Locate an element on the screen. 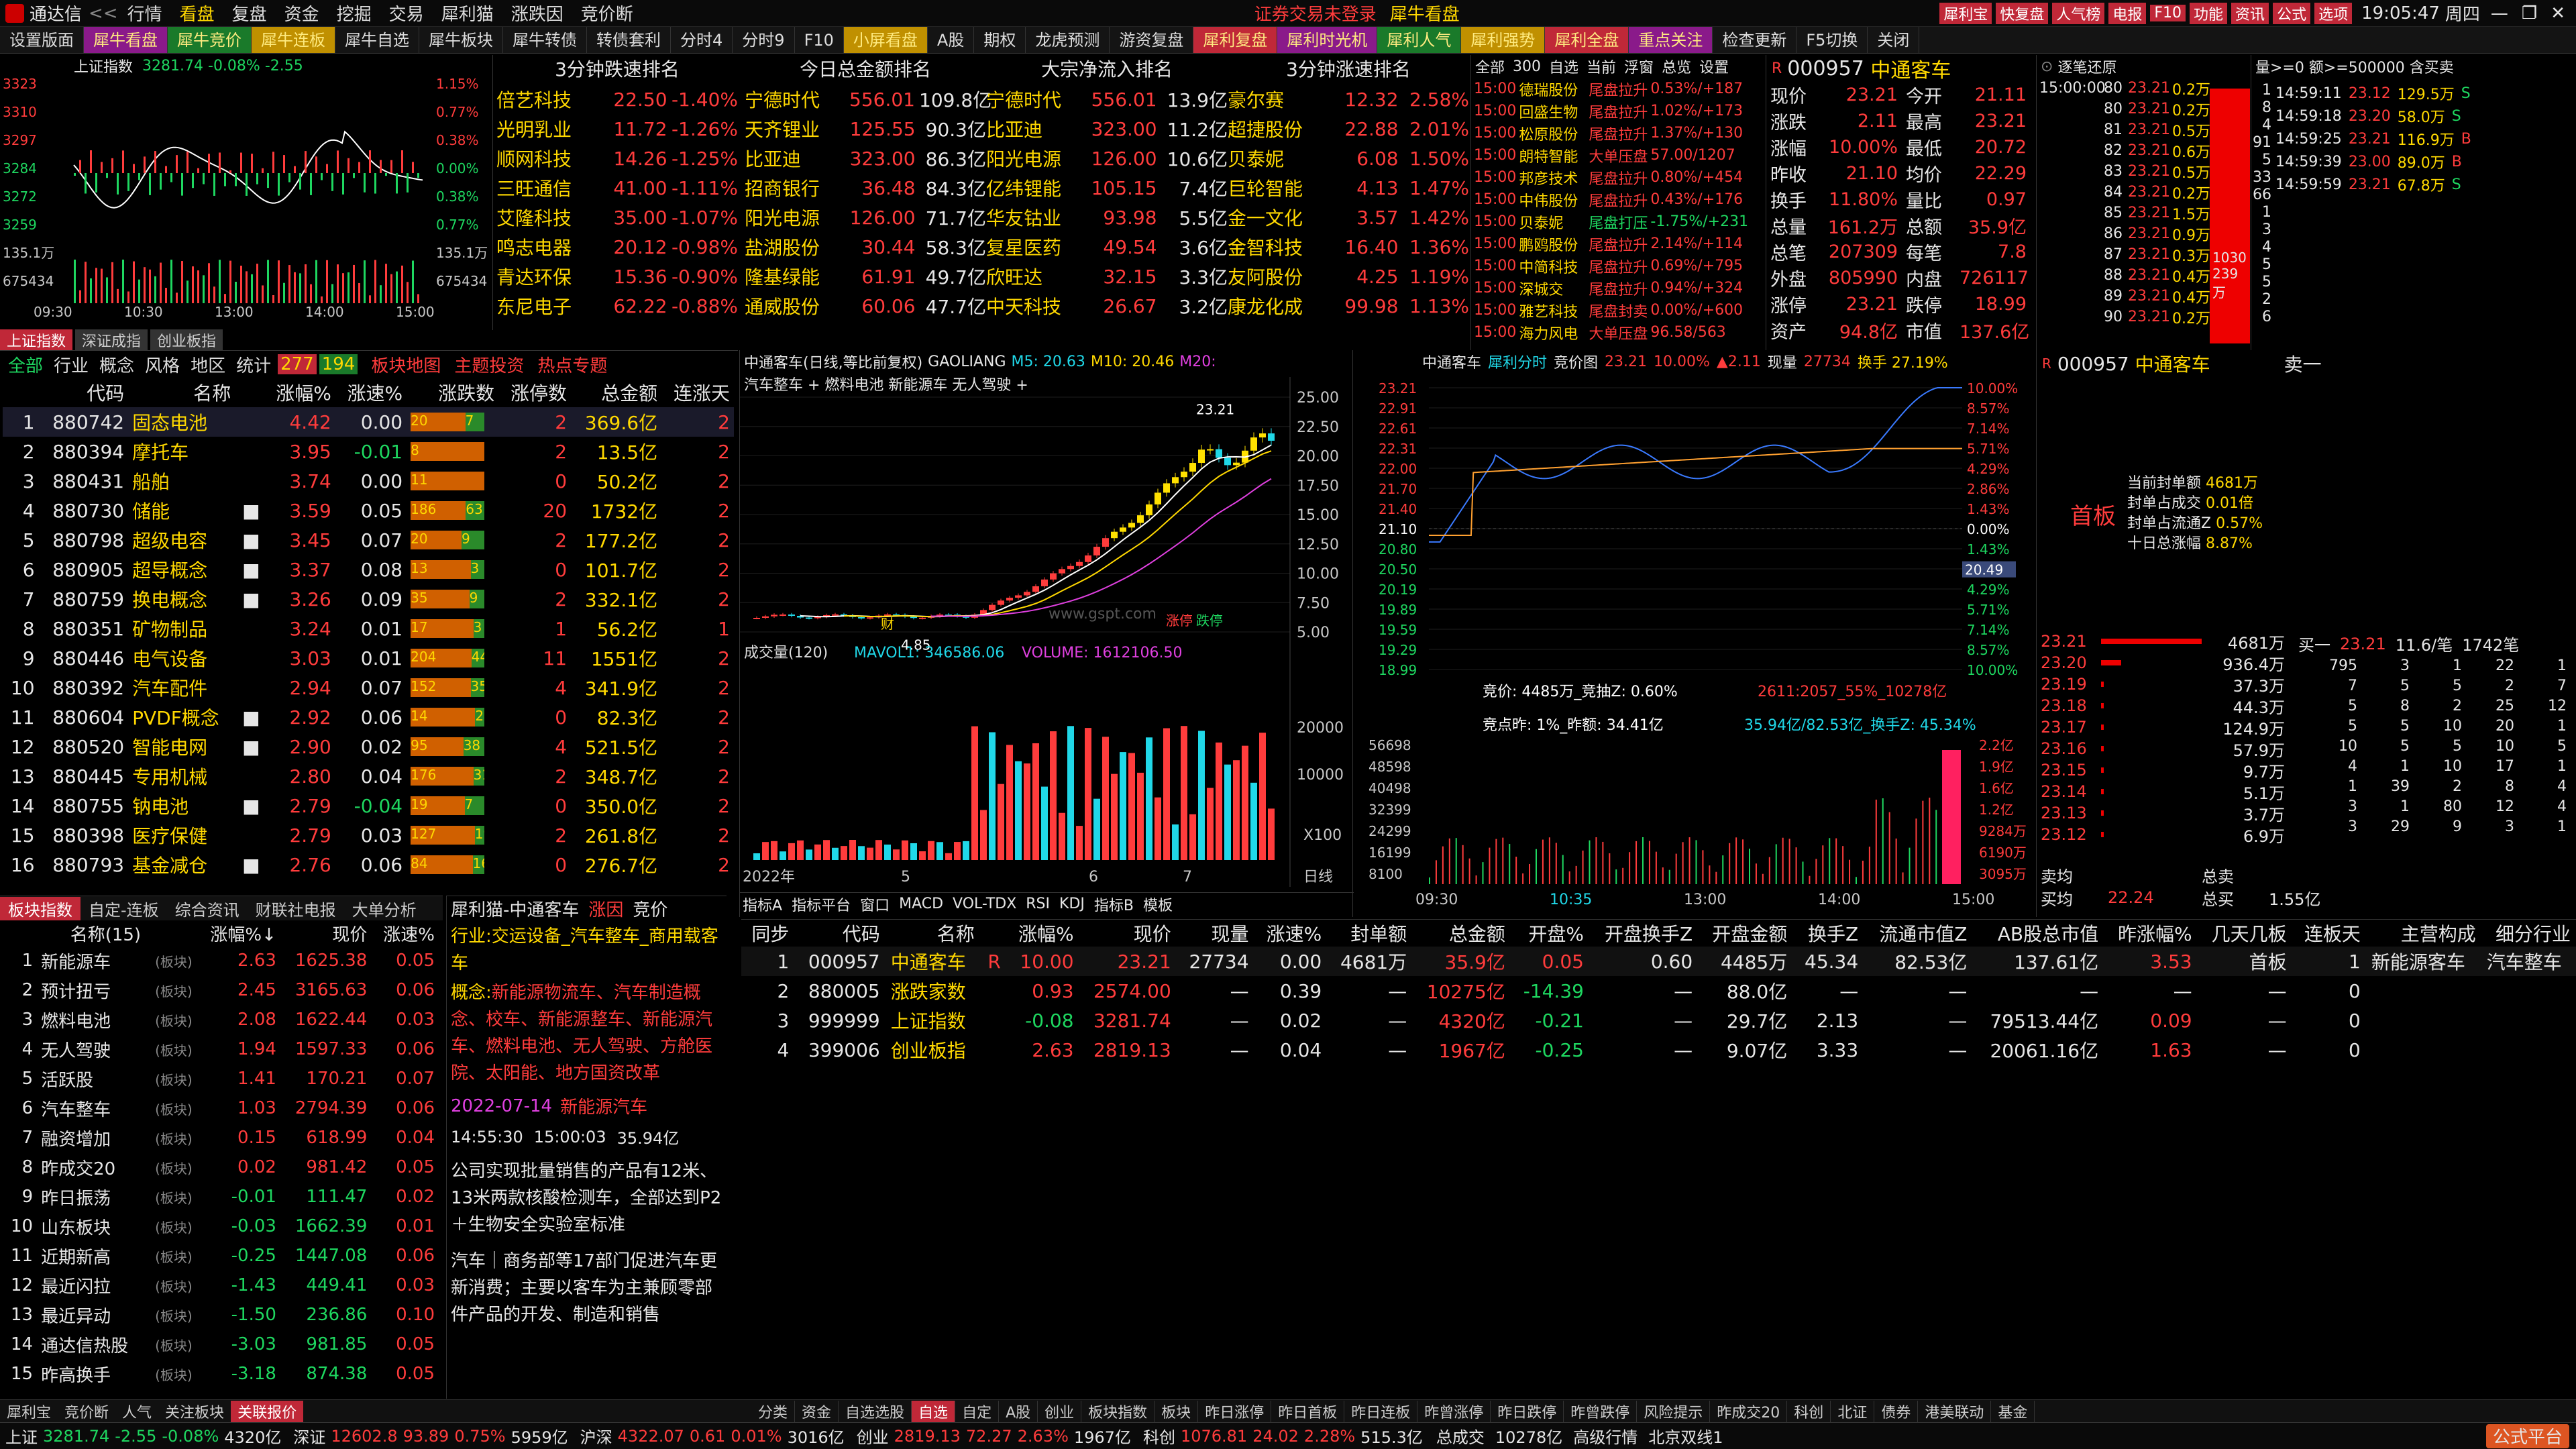 This screenshot has width=2576, height=1449. title-button: F10 is located at coordinates (2168, 13).